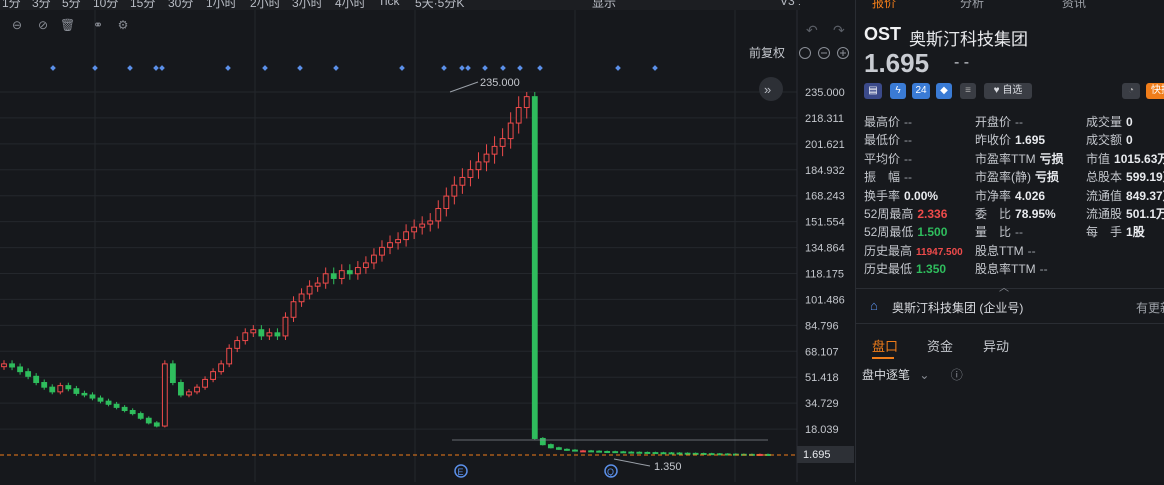  What do you see at coordinates (885, 345) in the screenshot?
I see `tab-orderbook: 盘口` at bounding box center [885, 345].